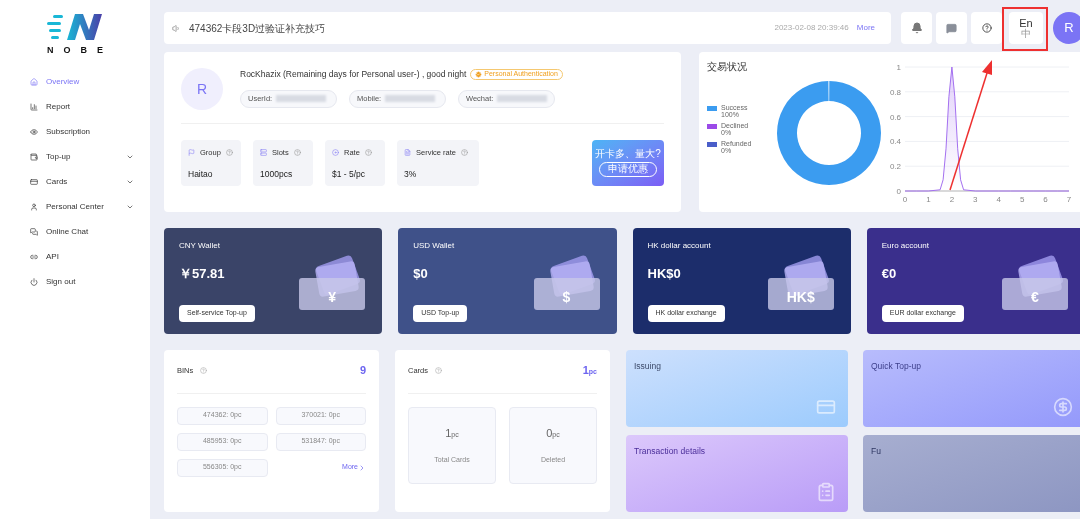 This screenshot has height=519, width=1080. Describe the element at coordinates (905, 199) in the screenshot. I see `x-tick-label: 0` at that location.